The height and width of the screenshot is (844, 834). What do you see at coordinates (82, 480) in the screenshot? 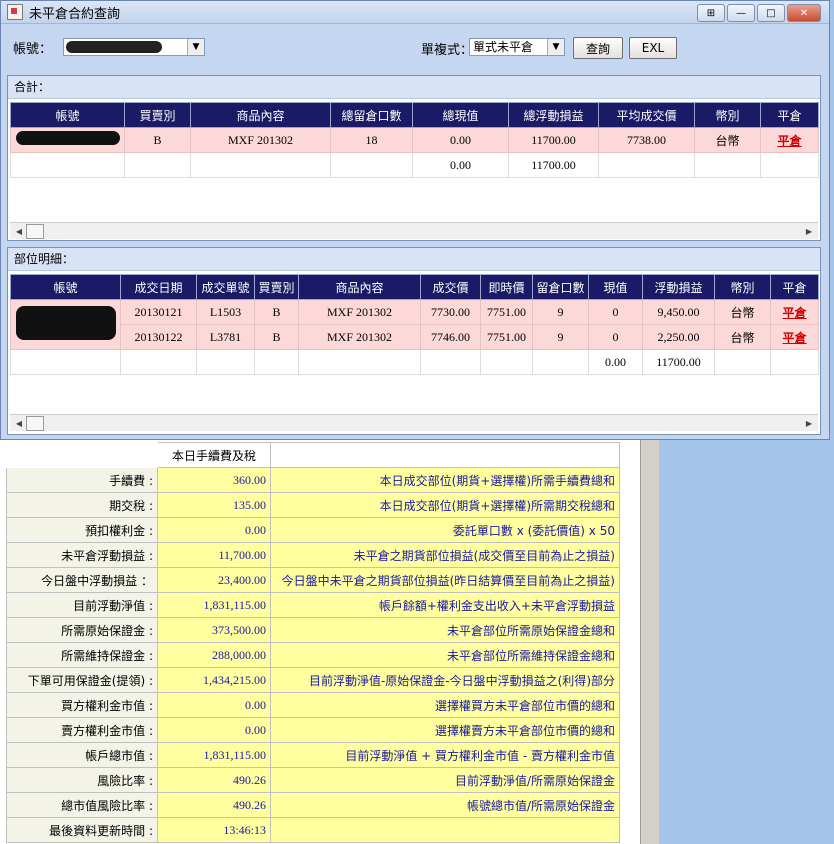
I see `fee-label: 手續費 :` at bounding box center [82, 480].